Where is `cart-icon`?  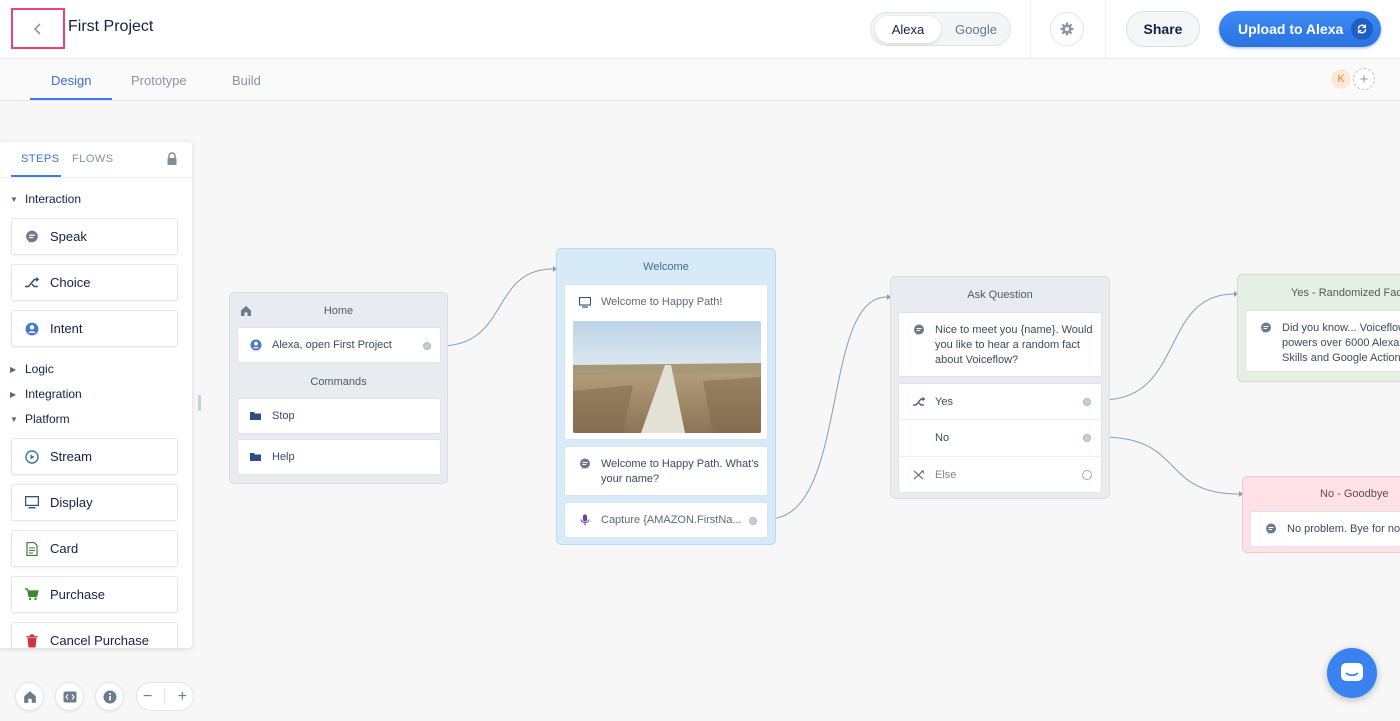
cart-icon is located at coordinates (32, 595).